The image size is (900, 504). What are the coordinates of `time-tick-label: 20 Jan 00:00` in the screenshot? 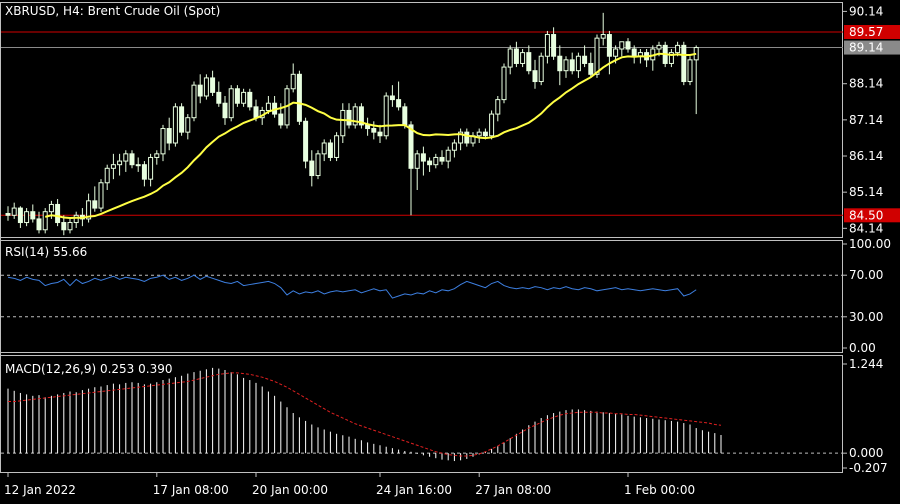 It's located at (290, 490).